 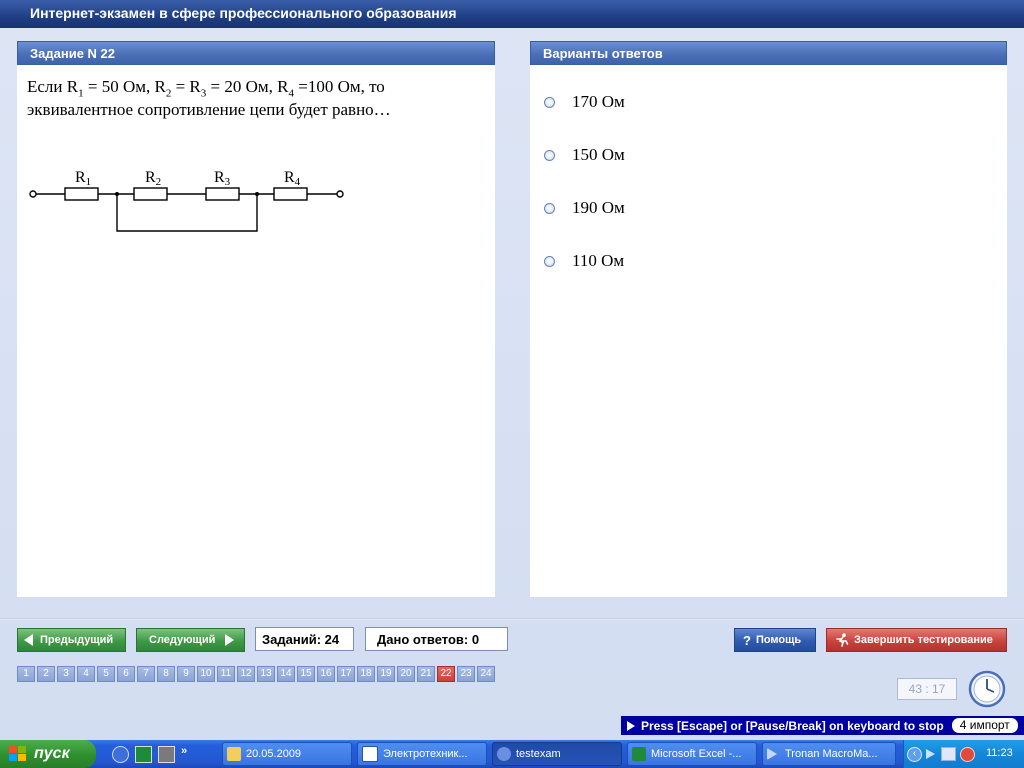 I want to click on finish-test-button: Завершить тестирование, so click(x=916, y=640).